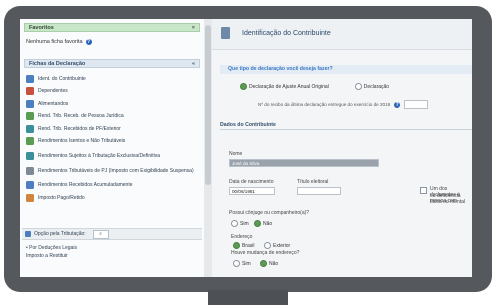 The width and height of the screenshot is (494, 305). What do you see at coordinates (85, 185) in the screenshot?
I see `sidebar-item-label: Rendimentos Recebidos Acumuladamente` at bounding box center [85, 185].